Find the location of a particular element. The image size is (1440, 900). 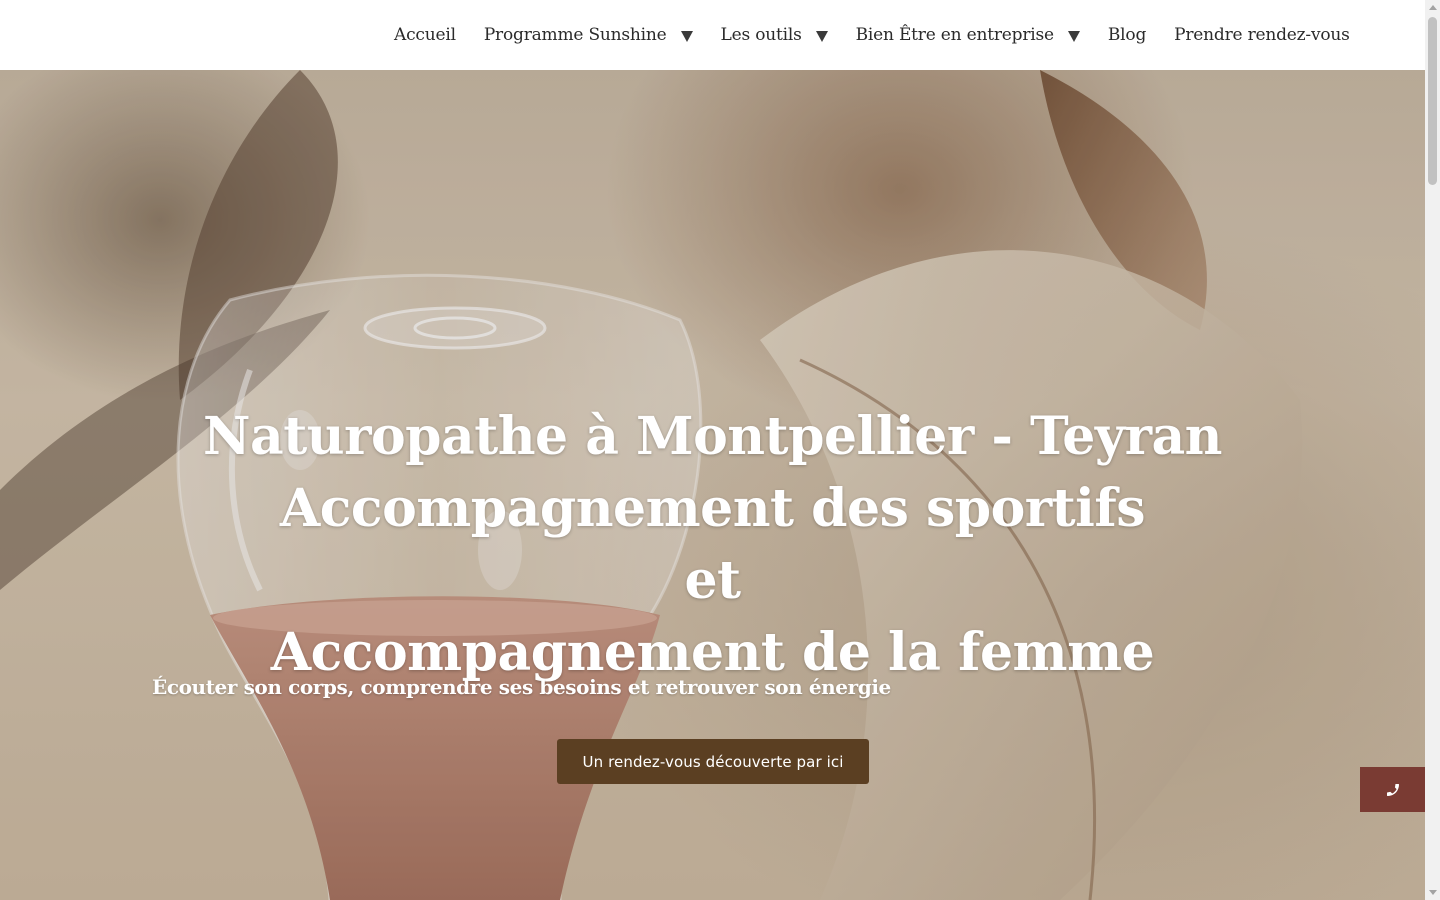

nav-item-label: Bien Être en entreprise is located at coordinates (954, 35).